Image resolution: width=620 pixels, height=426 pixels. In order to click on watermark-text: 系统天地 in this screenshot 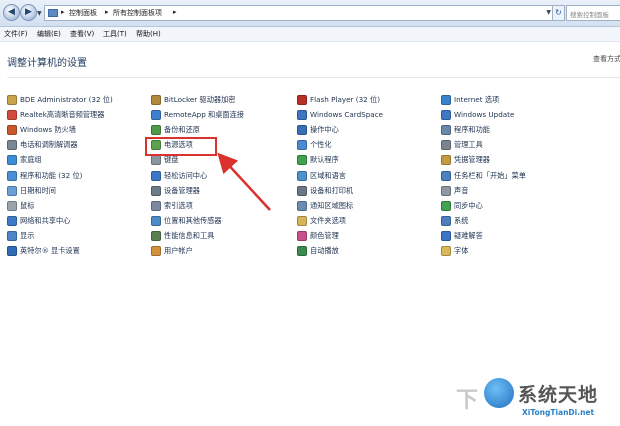, I will do `click(558, 395)`.